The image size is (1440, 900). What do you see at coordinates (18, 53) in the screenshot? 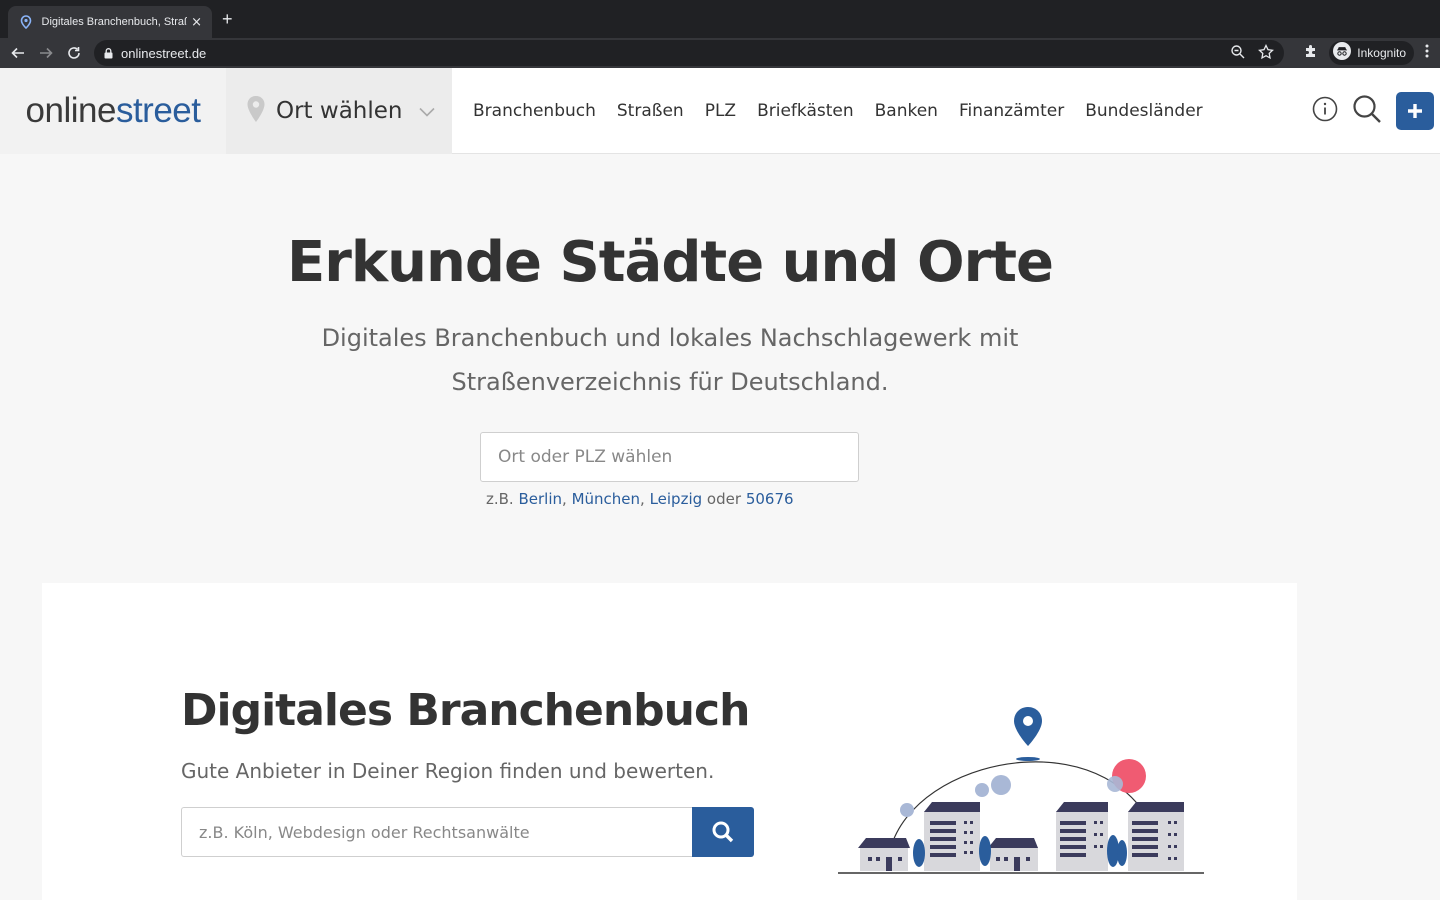
I see `back-icon` at bounding box center [18, 53].